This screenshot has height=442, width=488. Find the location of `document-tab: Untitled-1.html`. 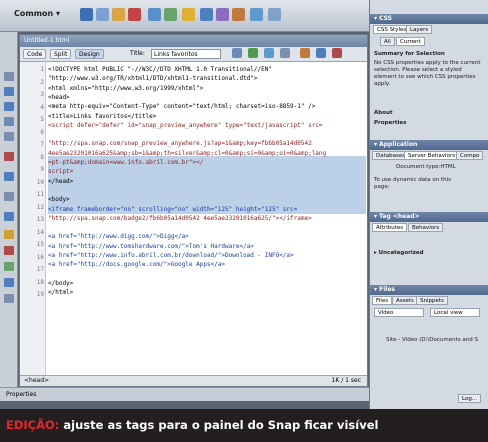

document-tab: Untitled-1.html is located at coordinates (193, 41).